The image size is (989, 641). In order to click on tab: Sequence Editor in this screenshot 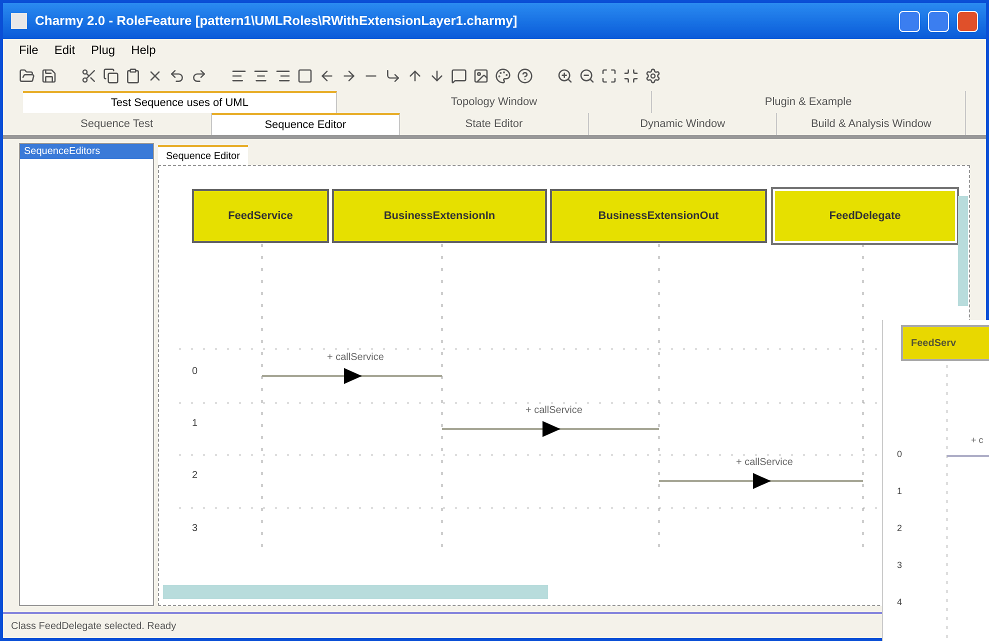, I will do `click(306, 124)`.